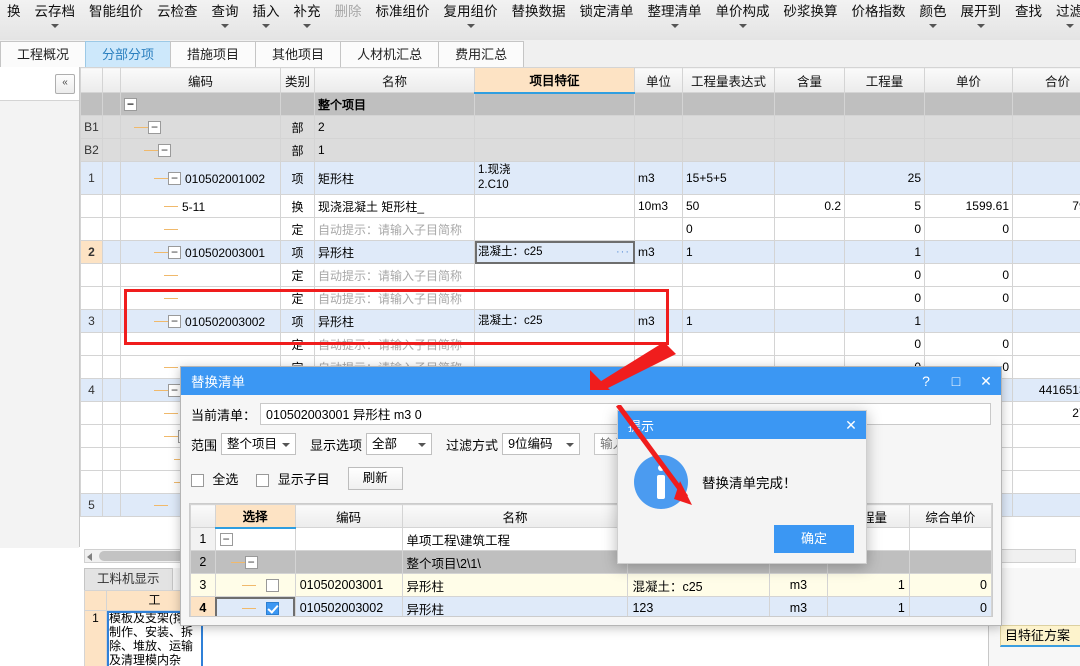 The width and height of the screenshot is (1080, 666). I want to click on ribbon-item-18: 查找, so click(1028, 18).